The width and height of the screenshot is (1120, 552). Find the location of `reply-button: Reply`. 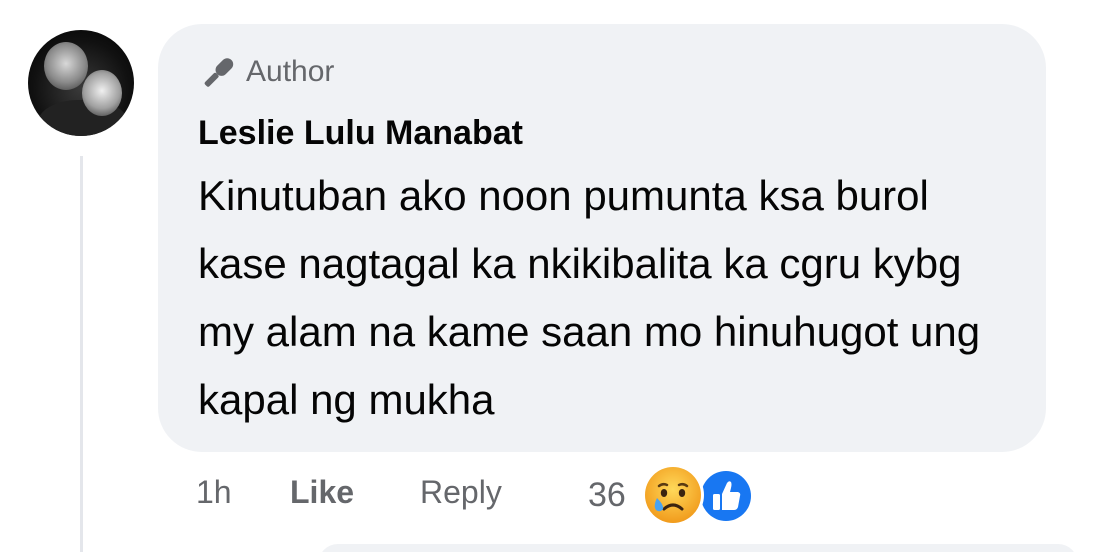

reply-button: Reply is located at coordinates (461, 492).